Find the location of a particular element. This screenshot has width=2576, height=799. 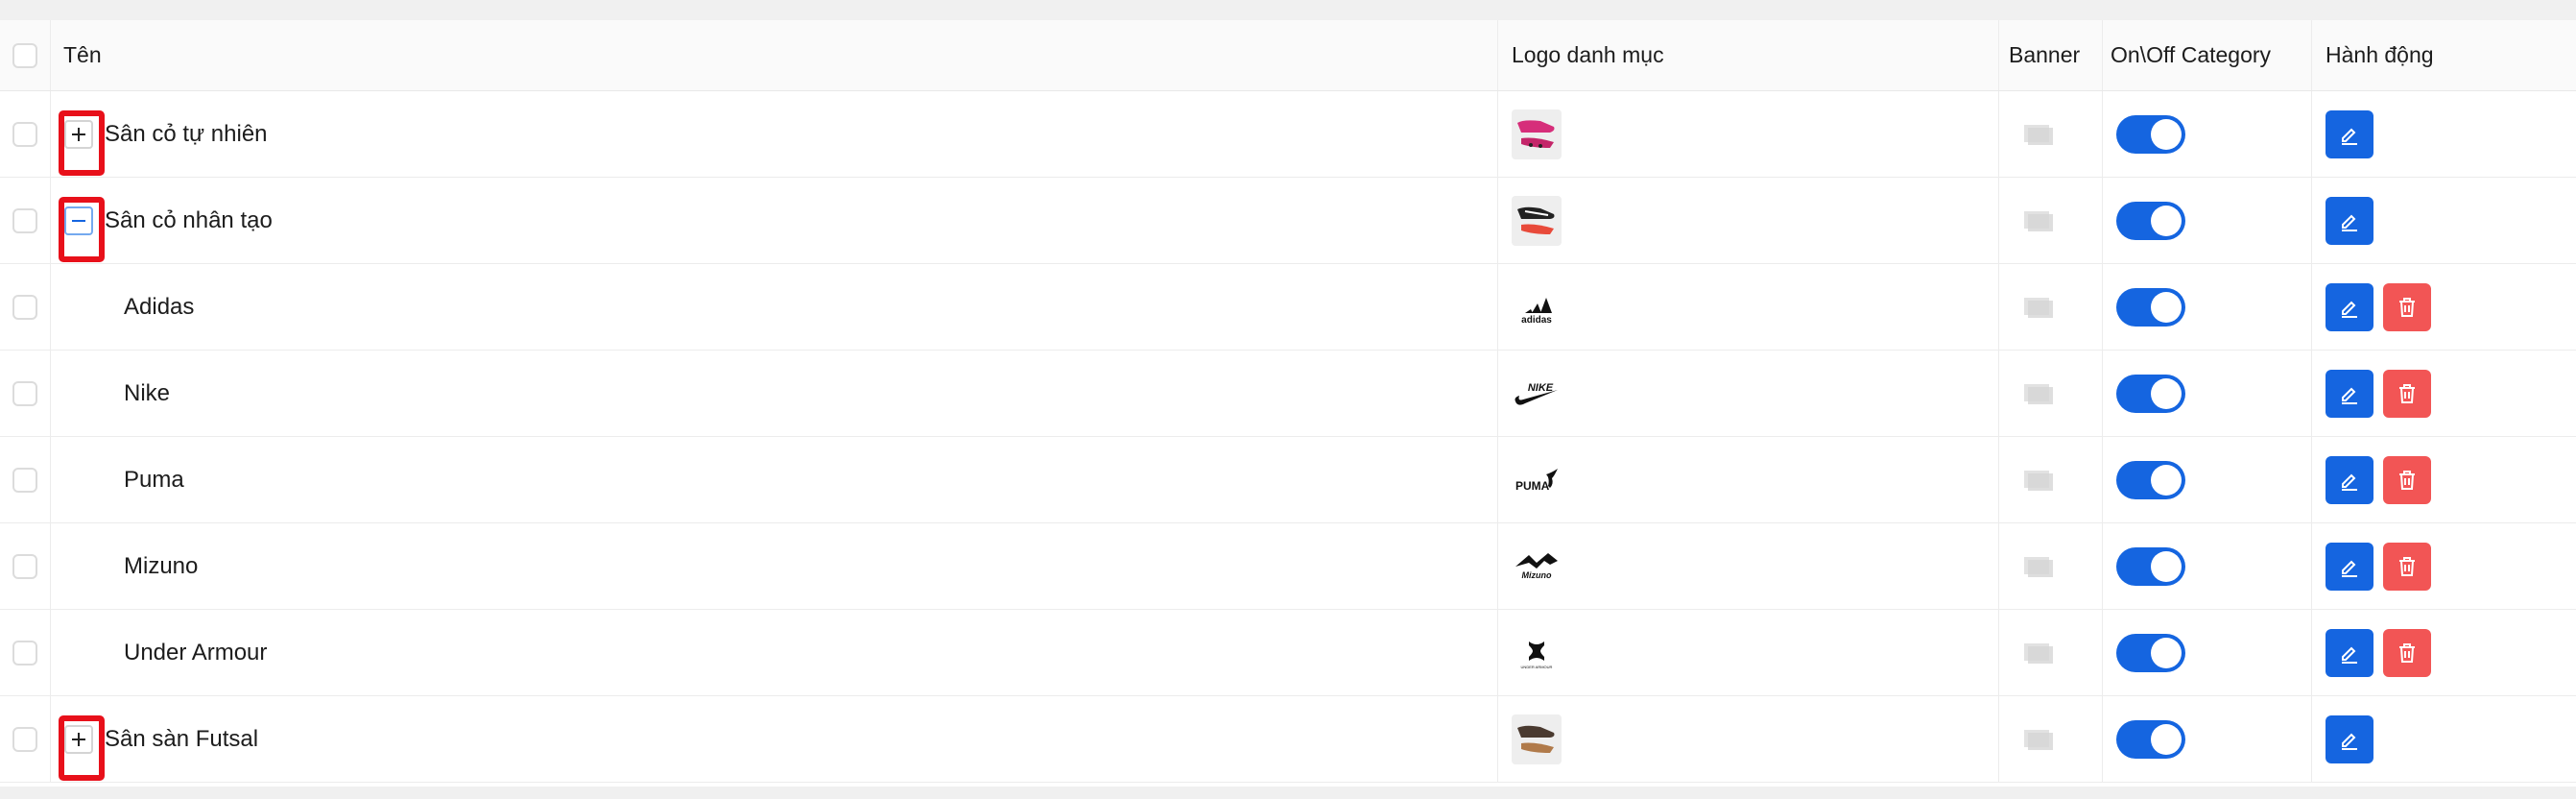

category-name: Nike is located at coordinates (147, 392).